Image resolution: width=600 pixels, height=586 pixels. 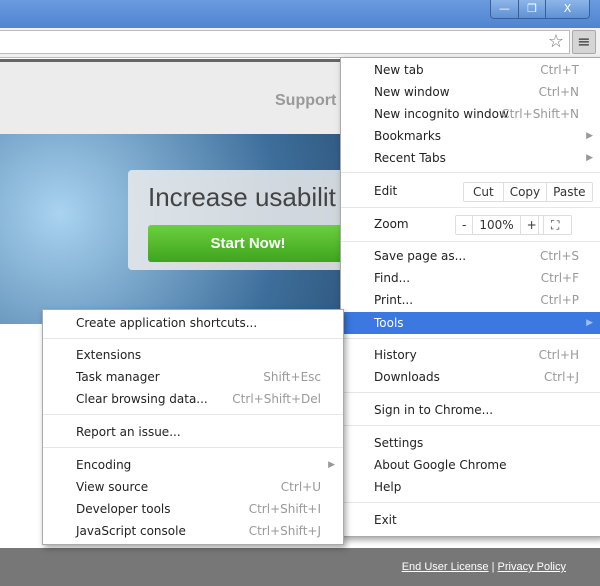 I want to click on window-controls: — ❐ X, so click(x=540, y=9).